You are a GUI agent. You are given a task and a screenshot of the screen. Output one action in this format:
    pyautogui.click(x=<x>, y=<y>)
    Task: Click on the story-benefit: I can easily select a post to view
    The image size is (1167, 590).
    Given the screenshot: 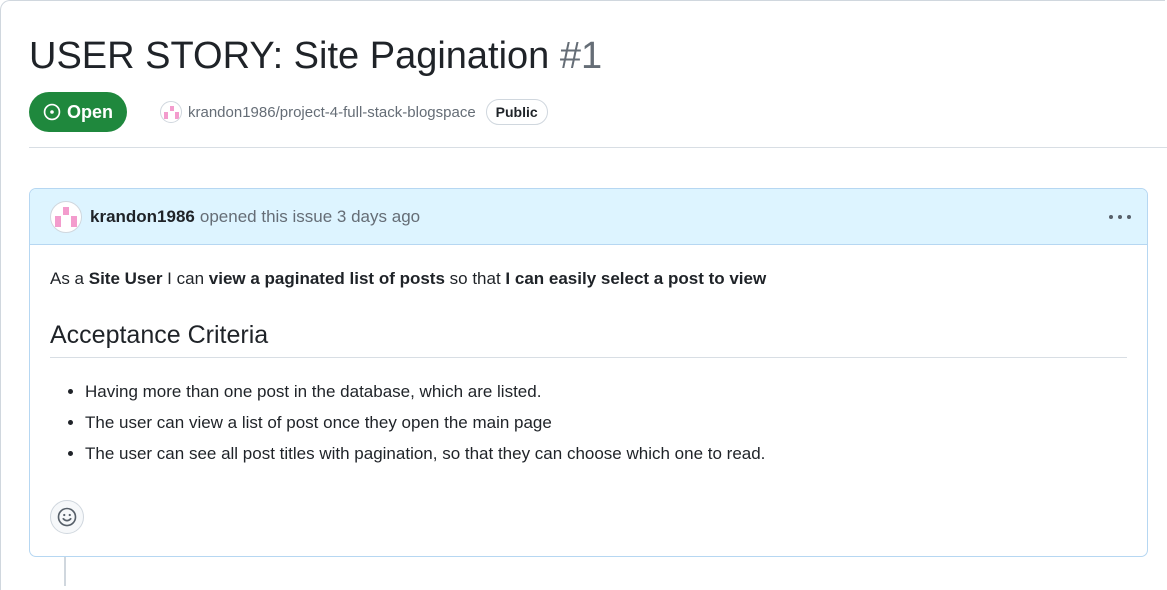 What is the action you would take?
    pyautogui.click(x=636, y=278)
    